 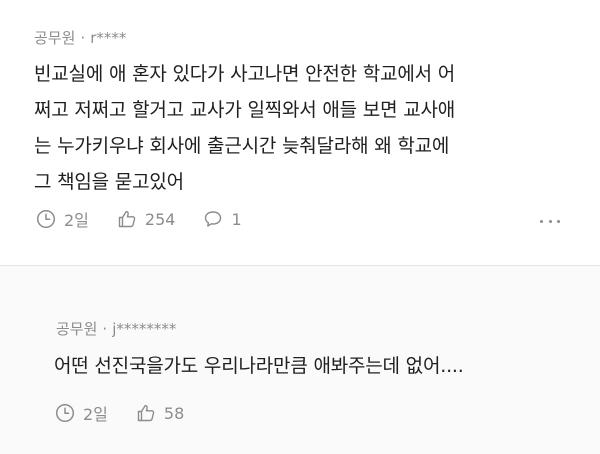 I want to click on comment-line: 쩌고 저쩌고 할거고 교사가 일찍와서 애들 보면 교사애, so click(x=245, y=110).